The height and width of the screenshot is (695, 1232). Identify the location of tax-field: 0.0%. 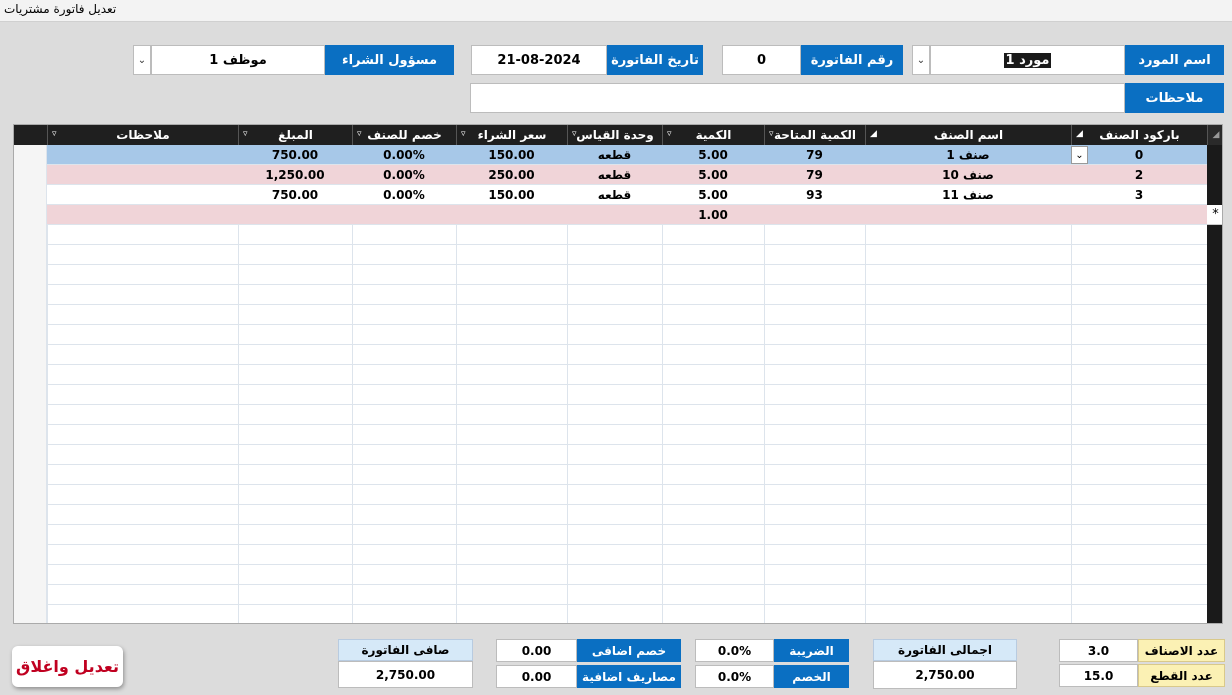
(734, 650).